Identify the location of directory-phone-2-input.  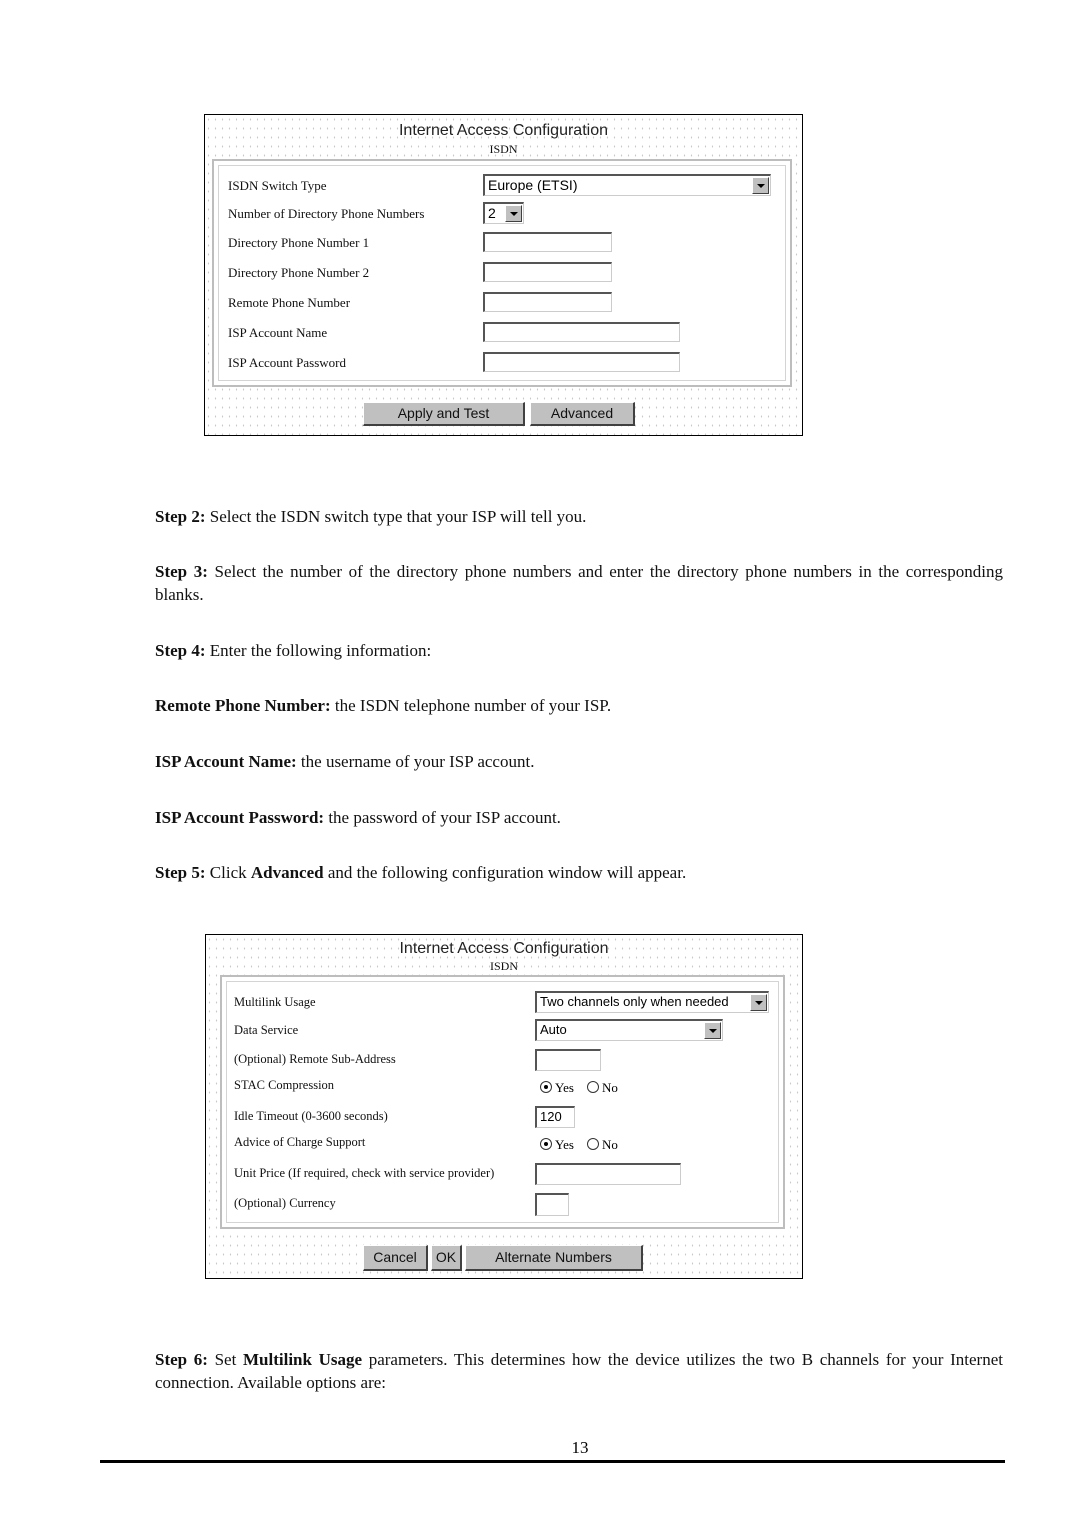
(547, 272).